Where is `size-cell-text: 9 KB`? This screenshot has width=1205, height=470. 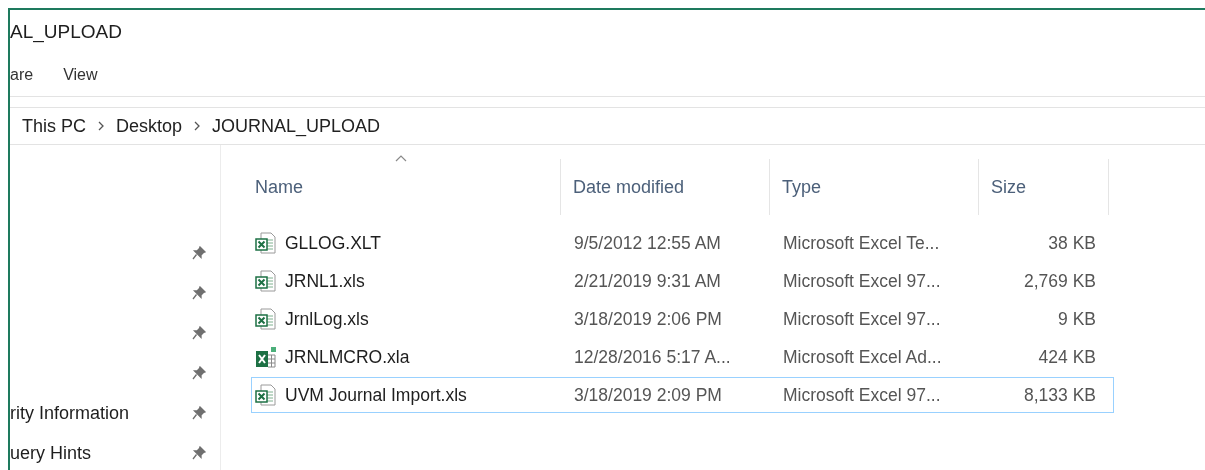
size-cell-text: 9 KB is located at coordinates (1077, 319).